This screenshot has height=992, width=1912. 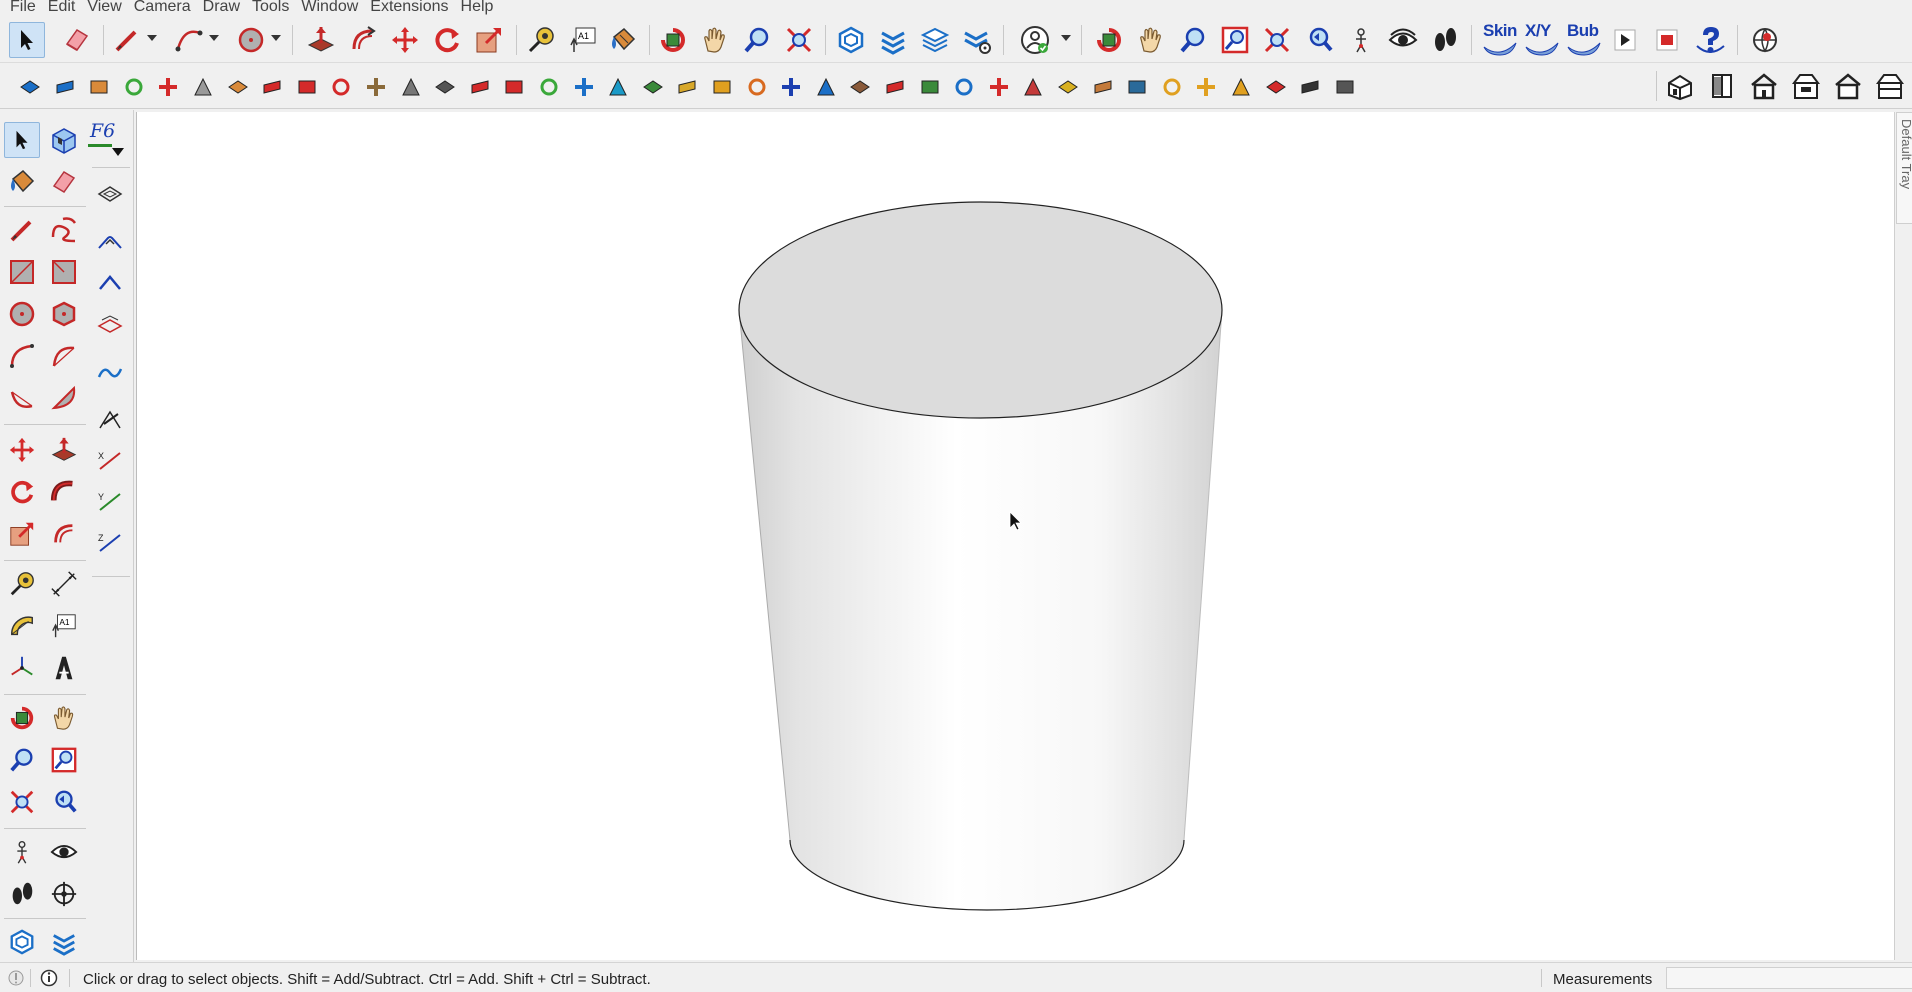 What do you see at coordinates (1765, 40) in the screenshot?
I see `geo-location-icon` at bounding box center [1765, 40].